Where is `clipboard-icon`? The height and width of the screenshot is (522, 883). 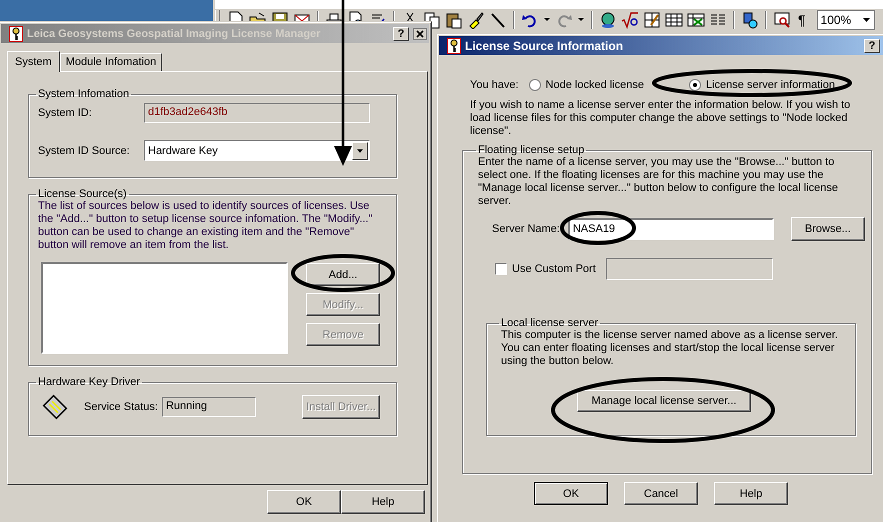
clipboard-icon is located at coordinates (454, 20).